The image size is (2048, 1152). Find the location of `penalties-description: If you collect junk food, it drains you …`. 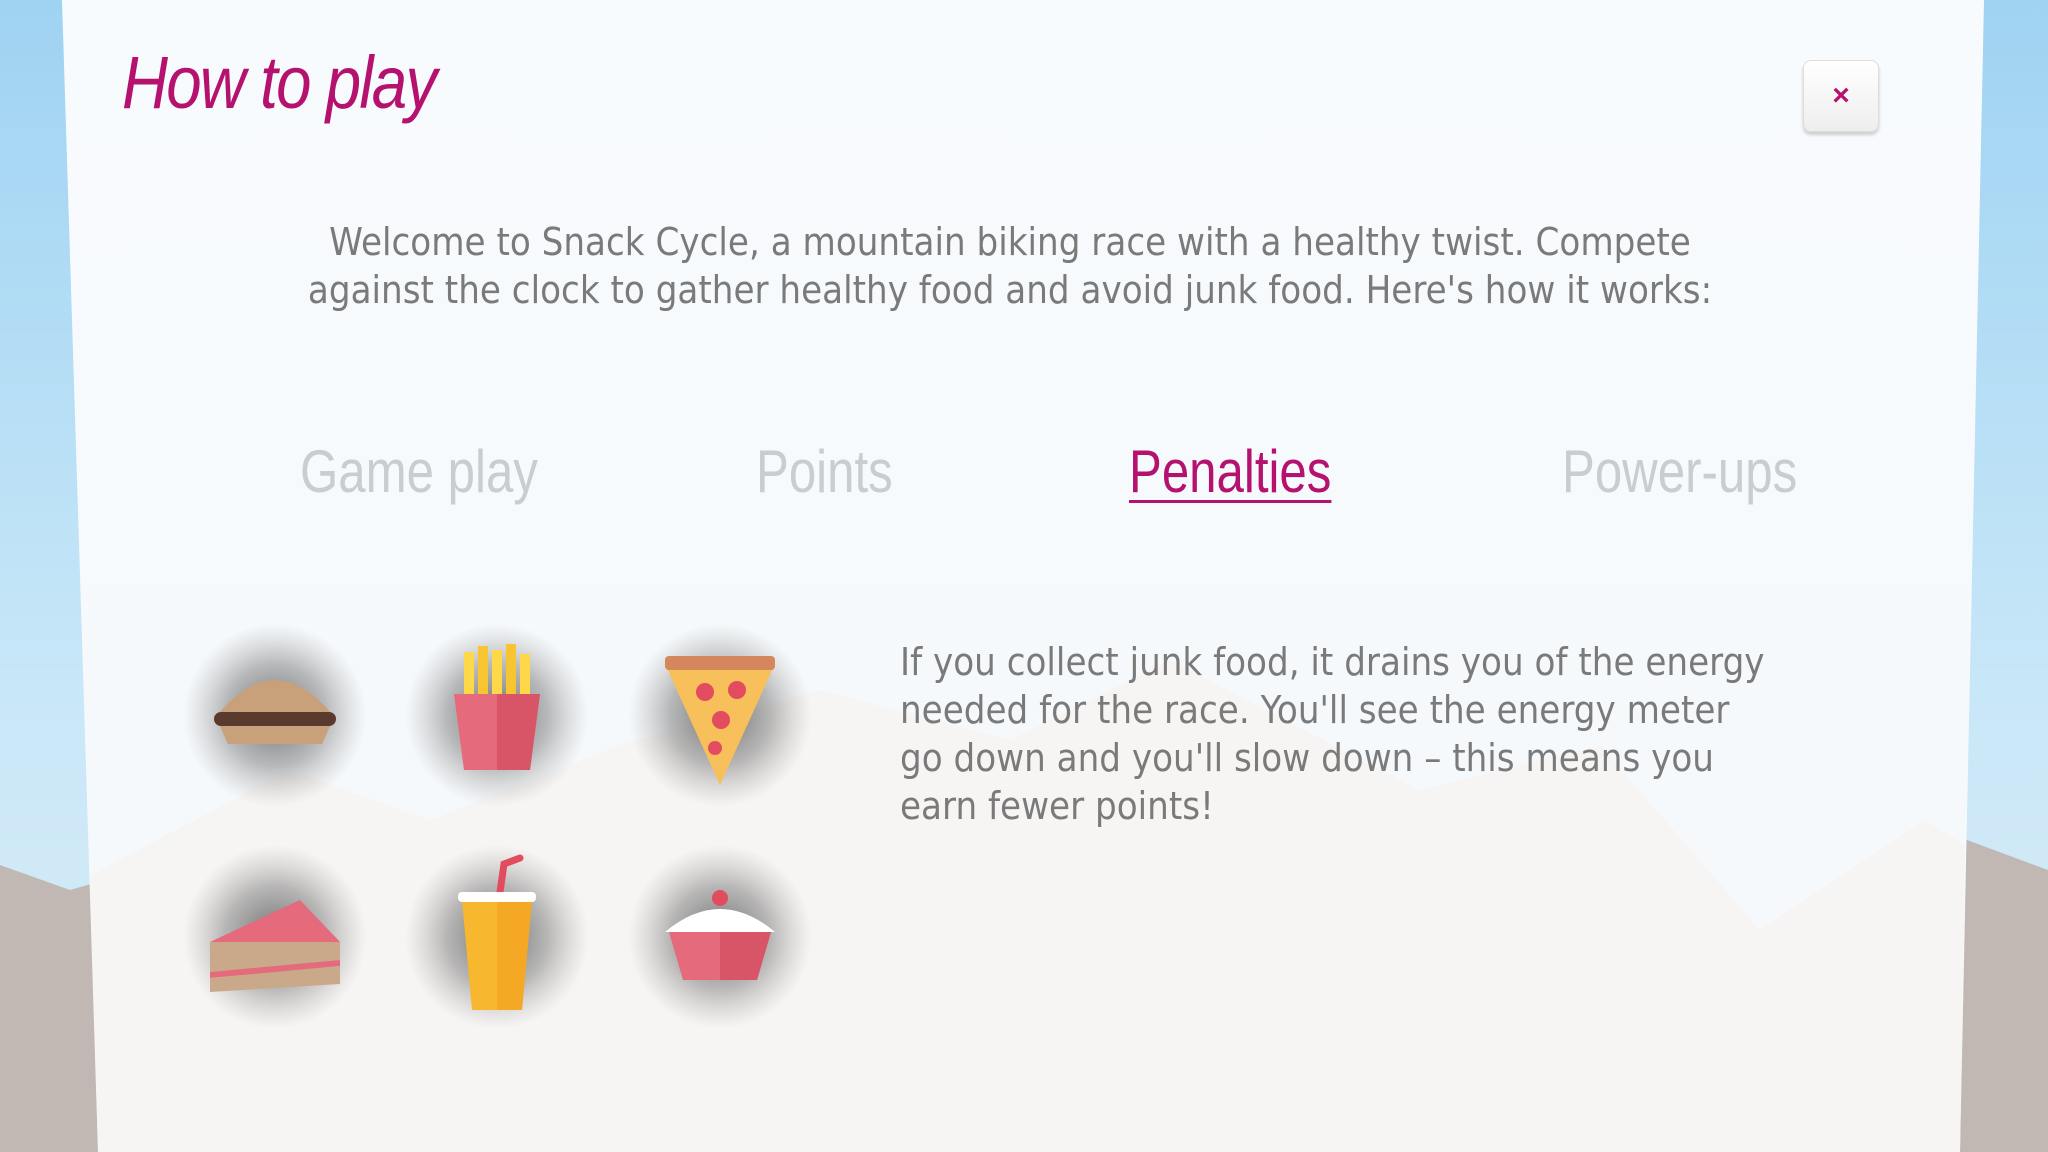

penalties-description: If you collect junk food, it drains you … is located at coordinates (1332, 734).